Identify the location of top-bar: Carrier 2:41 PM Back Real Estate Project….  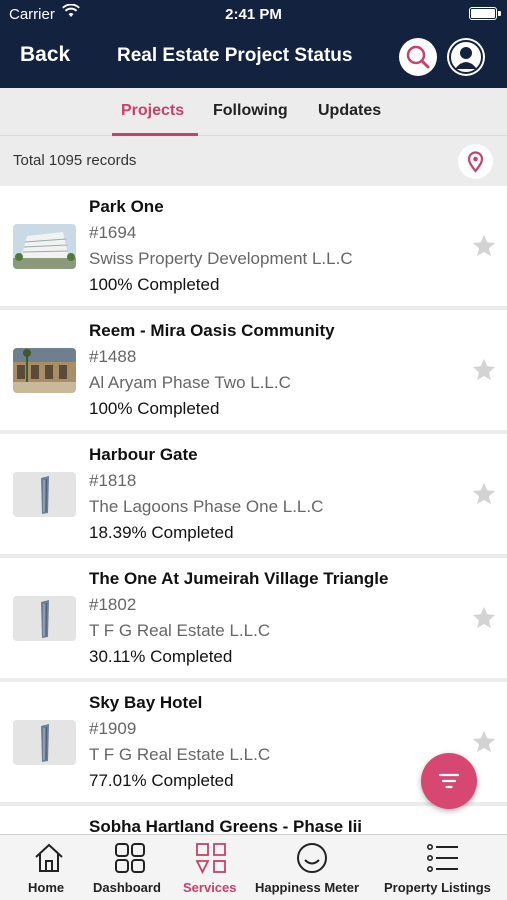
(253, 44).